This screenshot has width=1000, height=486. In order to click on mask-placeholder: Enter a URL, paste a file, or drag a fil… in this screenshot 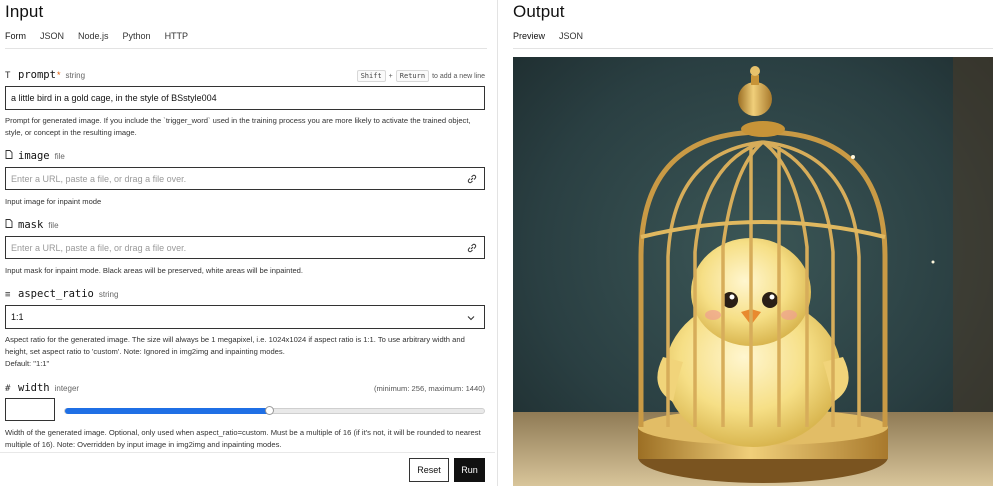, I will do `click(99, 247)`.